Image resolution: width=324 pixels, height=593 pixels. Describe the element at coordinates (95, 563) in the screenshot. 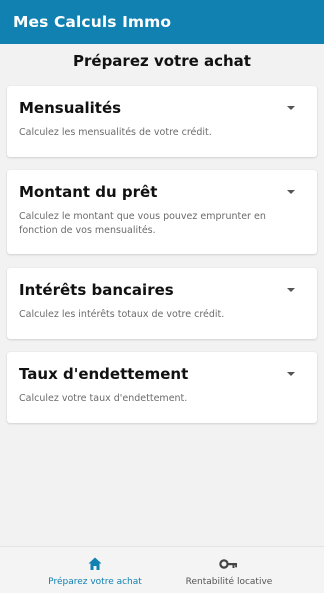

I see `home-icon` at that location.